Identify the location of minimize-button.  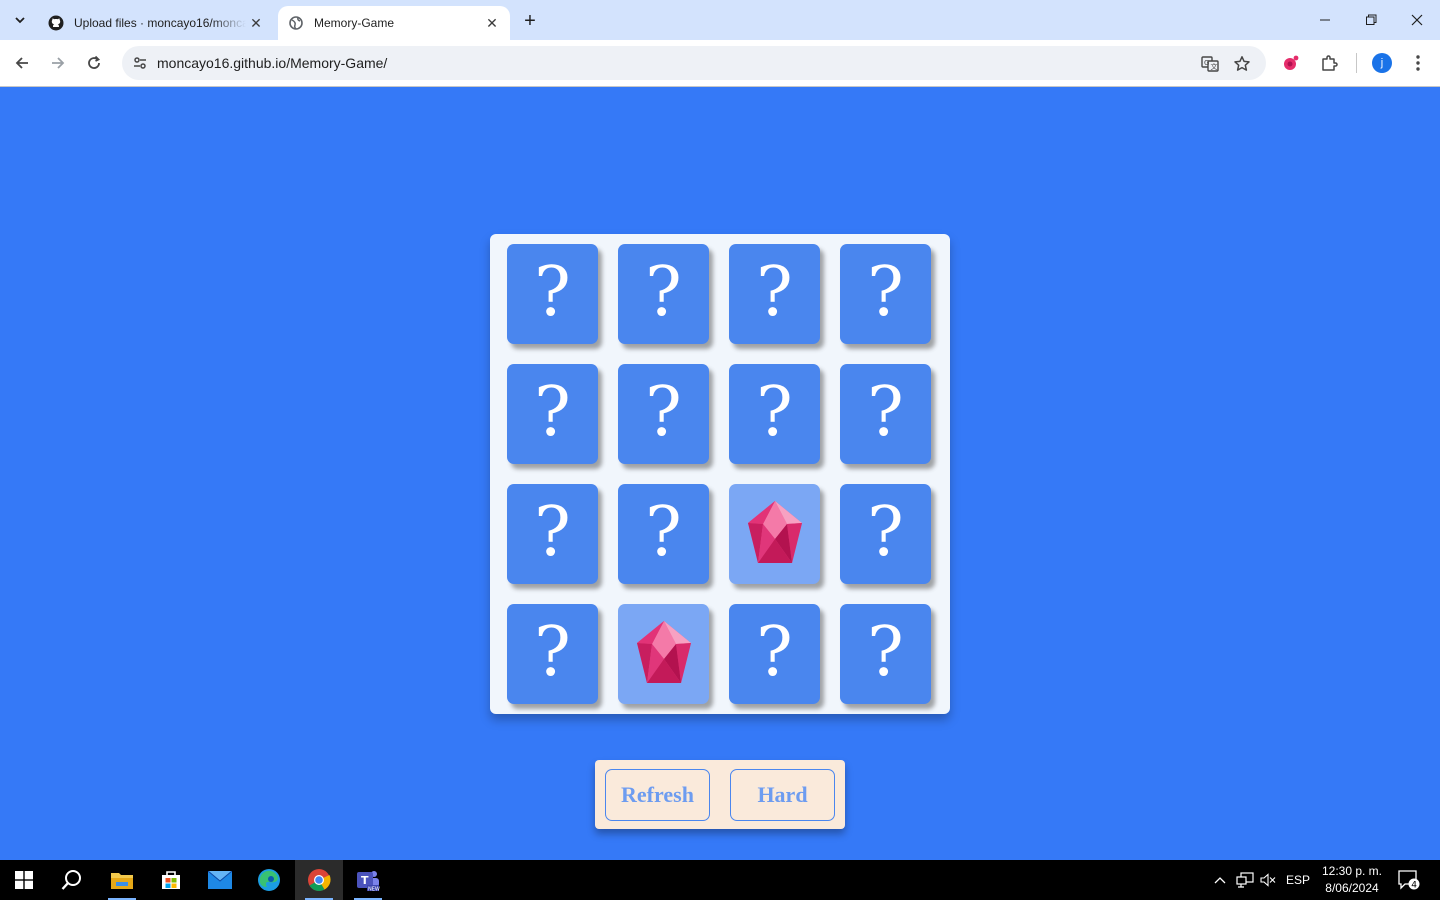
(1325, 20).